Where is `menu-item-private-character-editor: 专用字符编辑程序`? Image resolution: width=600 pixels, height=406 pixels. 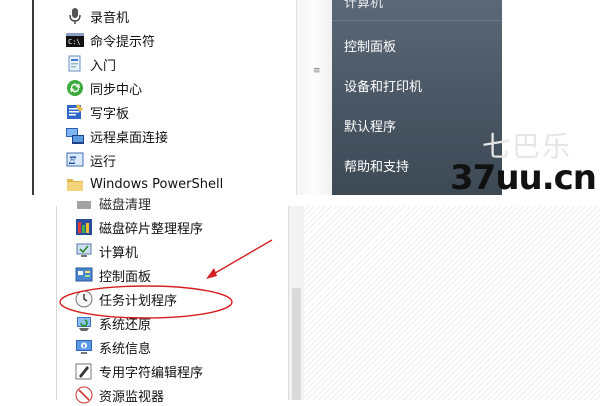
menu-item-private-character-editor: 专用字符编辑程序 is located at coordinates (139, 371).